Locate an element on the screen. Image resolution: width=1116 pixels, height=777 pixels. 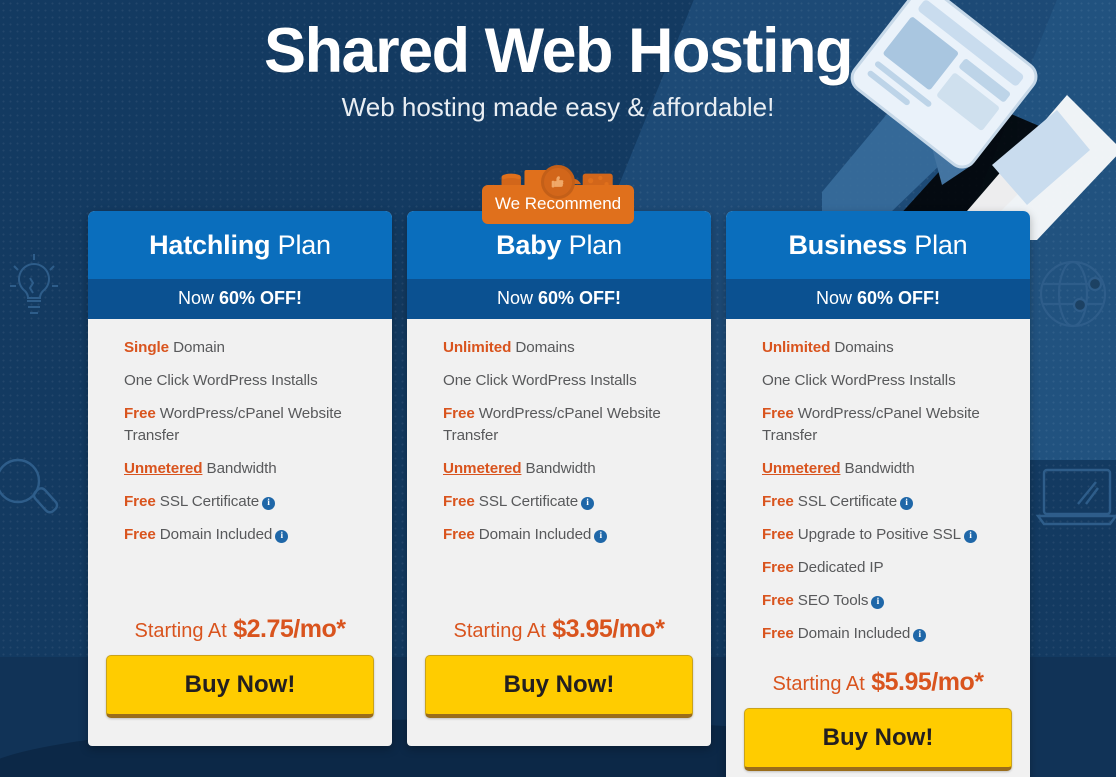
feature-item: One Click WordPress Installs is located at coordinates (878, 381).